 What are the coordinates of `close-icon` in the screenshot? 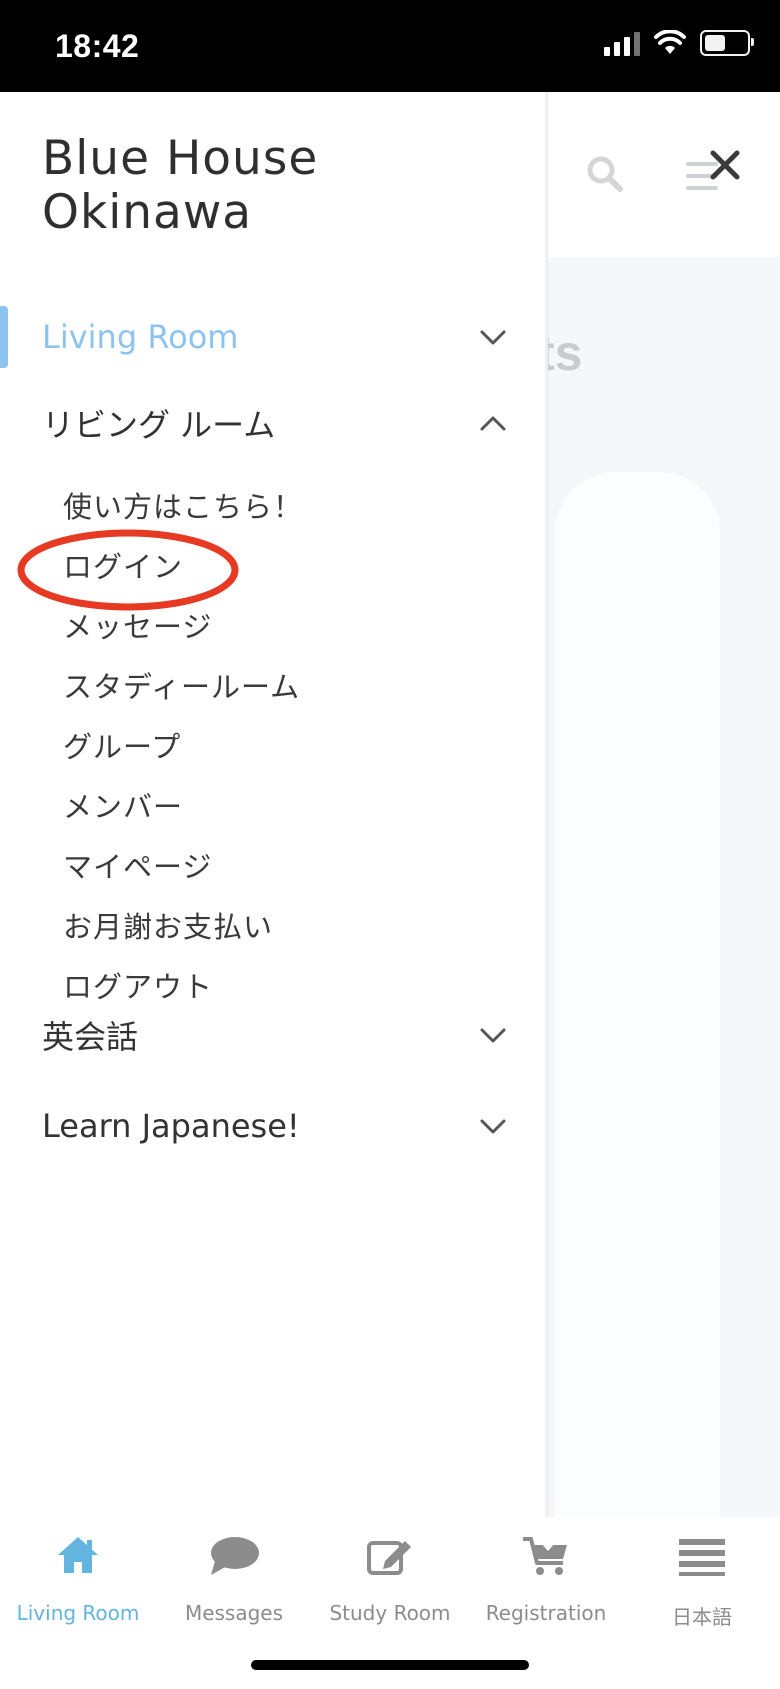 It's located at (725, 165).